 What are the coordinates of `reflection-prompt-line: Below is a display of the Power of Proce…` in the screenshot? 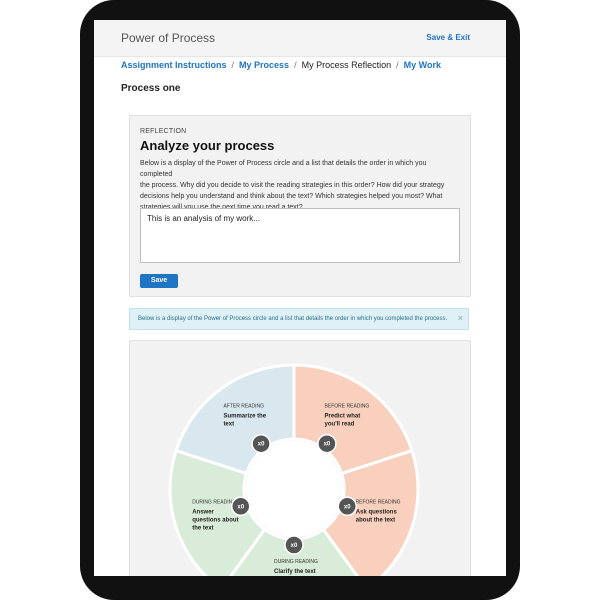 It's located at (283, 169).